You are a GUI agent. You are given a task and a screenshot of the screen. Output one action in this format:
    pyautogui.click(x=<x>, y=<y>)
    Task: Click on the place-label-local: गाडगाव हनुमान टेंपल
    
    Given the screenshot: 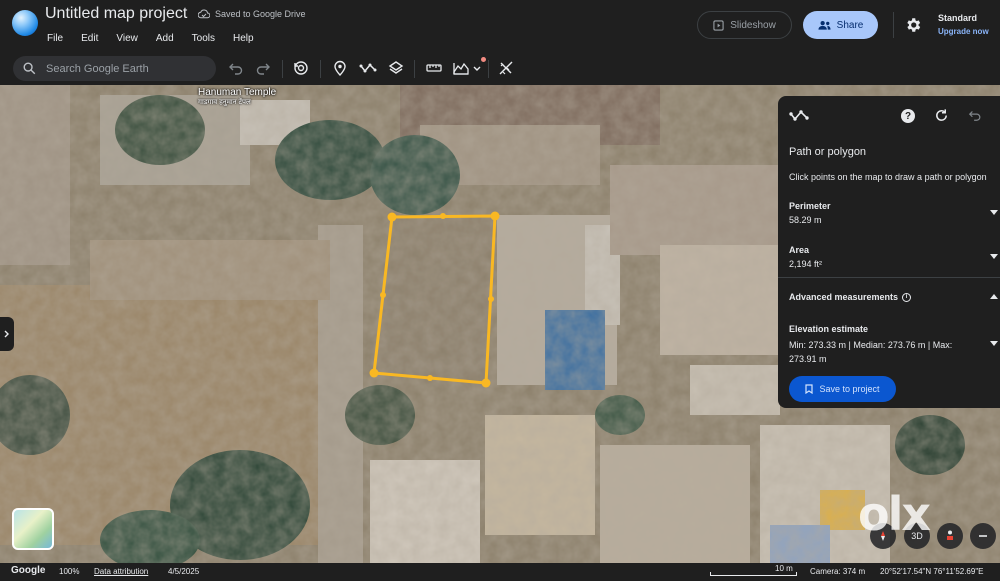 What is the action you would take?
    pyautogui.click(x=224, y=102)
    